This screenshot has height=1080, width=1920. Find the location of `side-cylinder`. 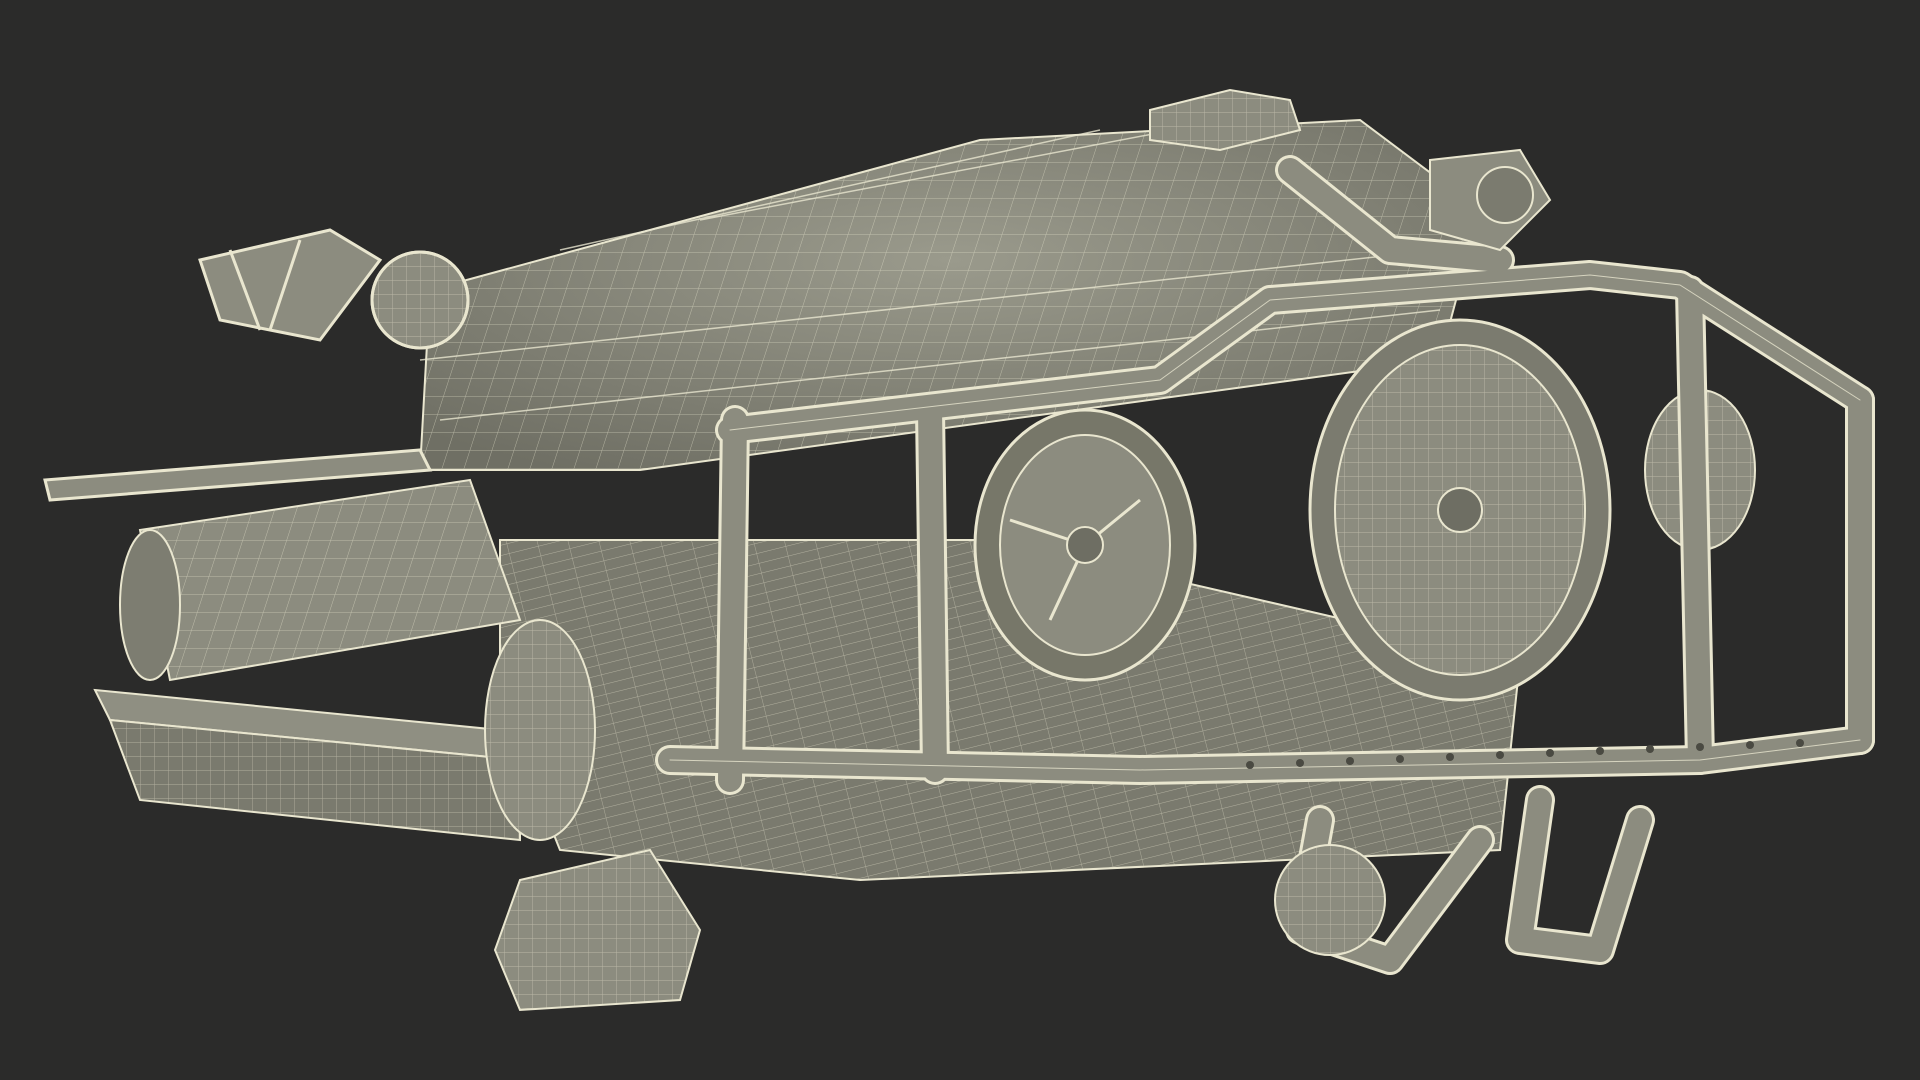

side-cylinder is located at coordinates (320, 580).